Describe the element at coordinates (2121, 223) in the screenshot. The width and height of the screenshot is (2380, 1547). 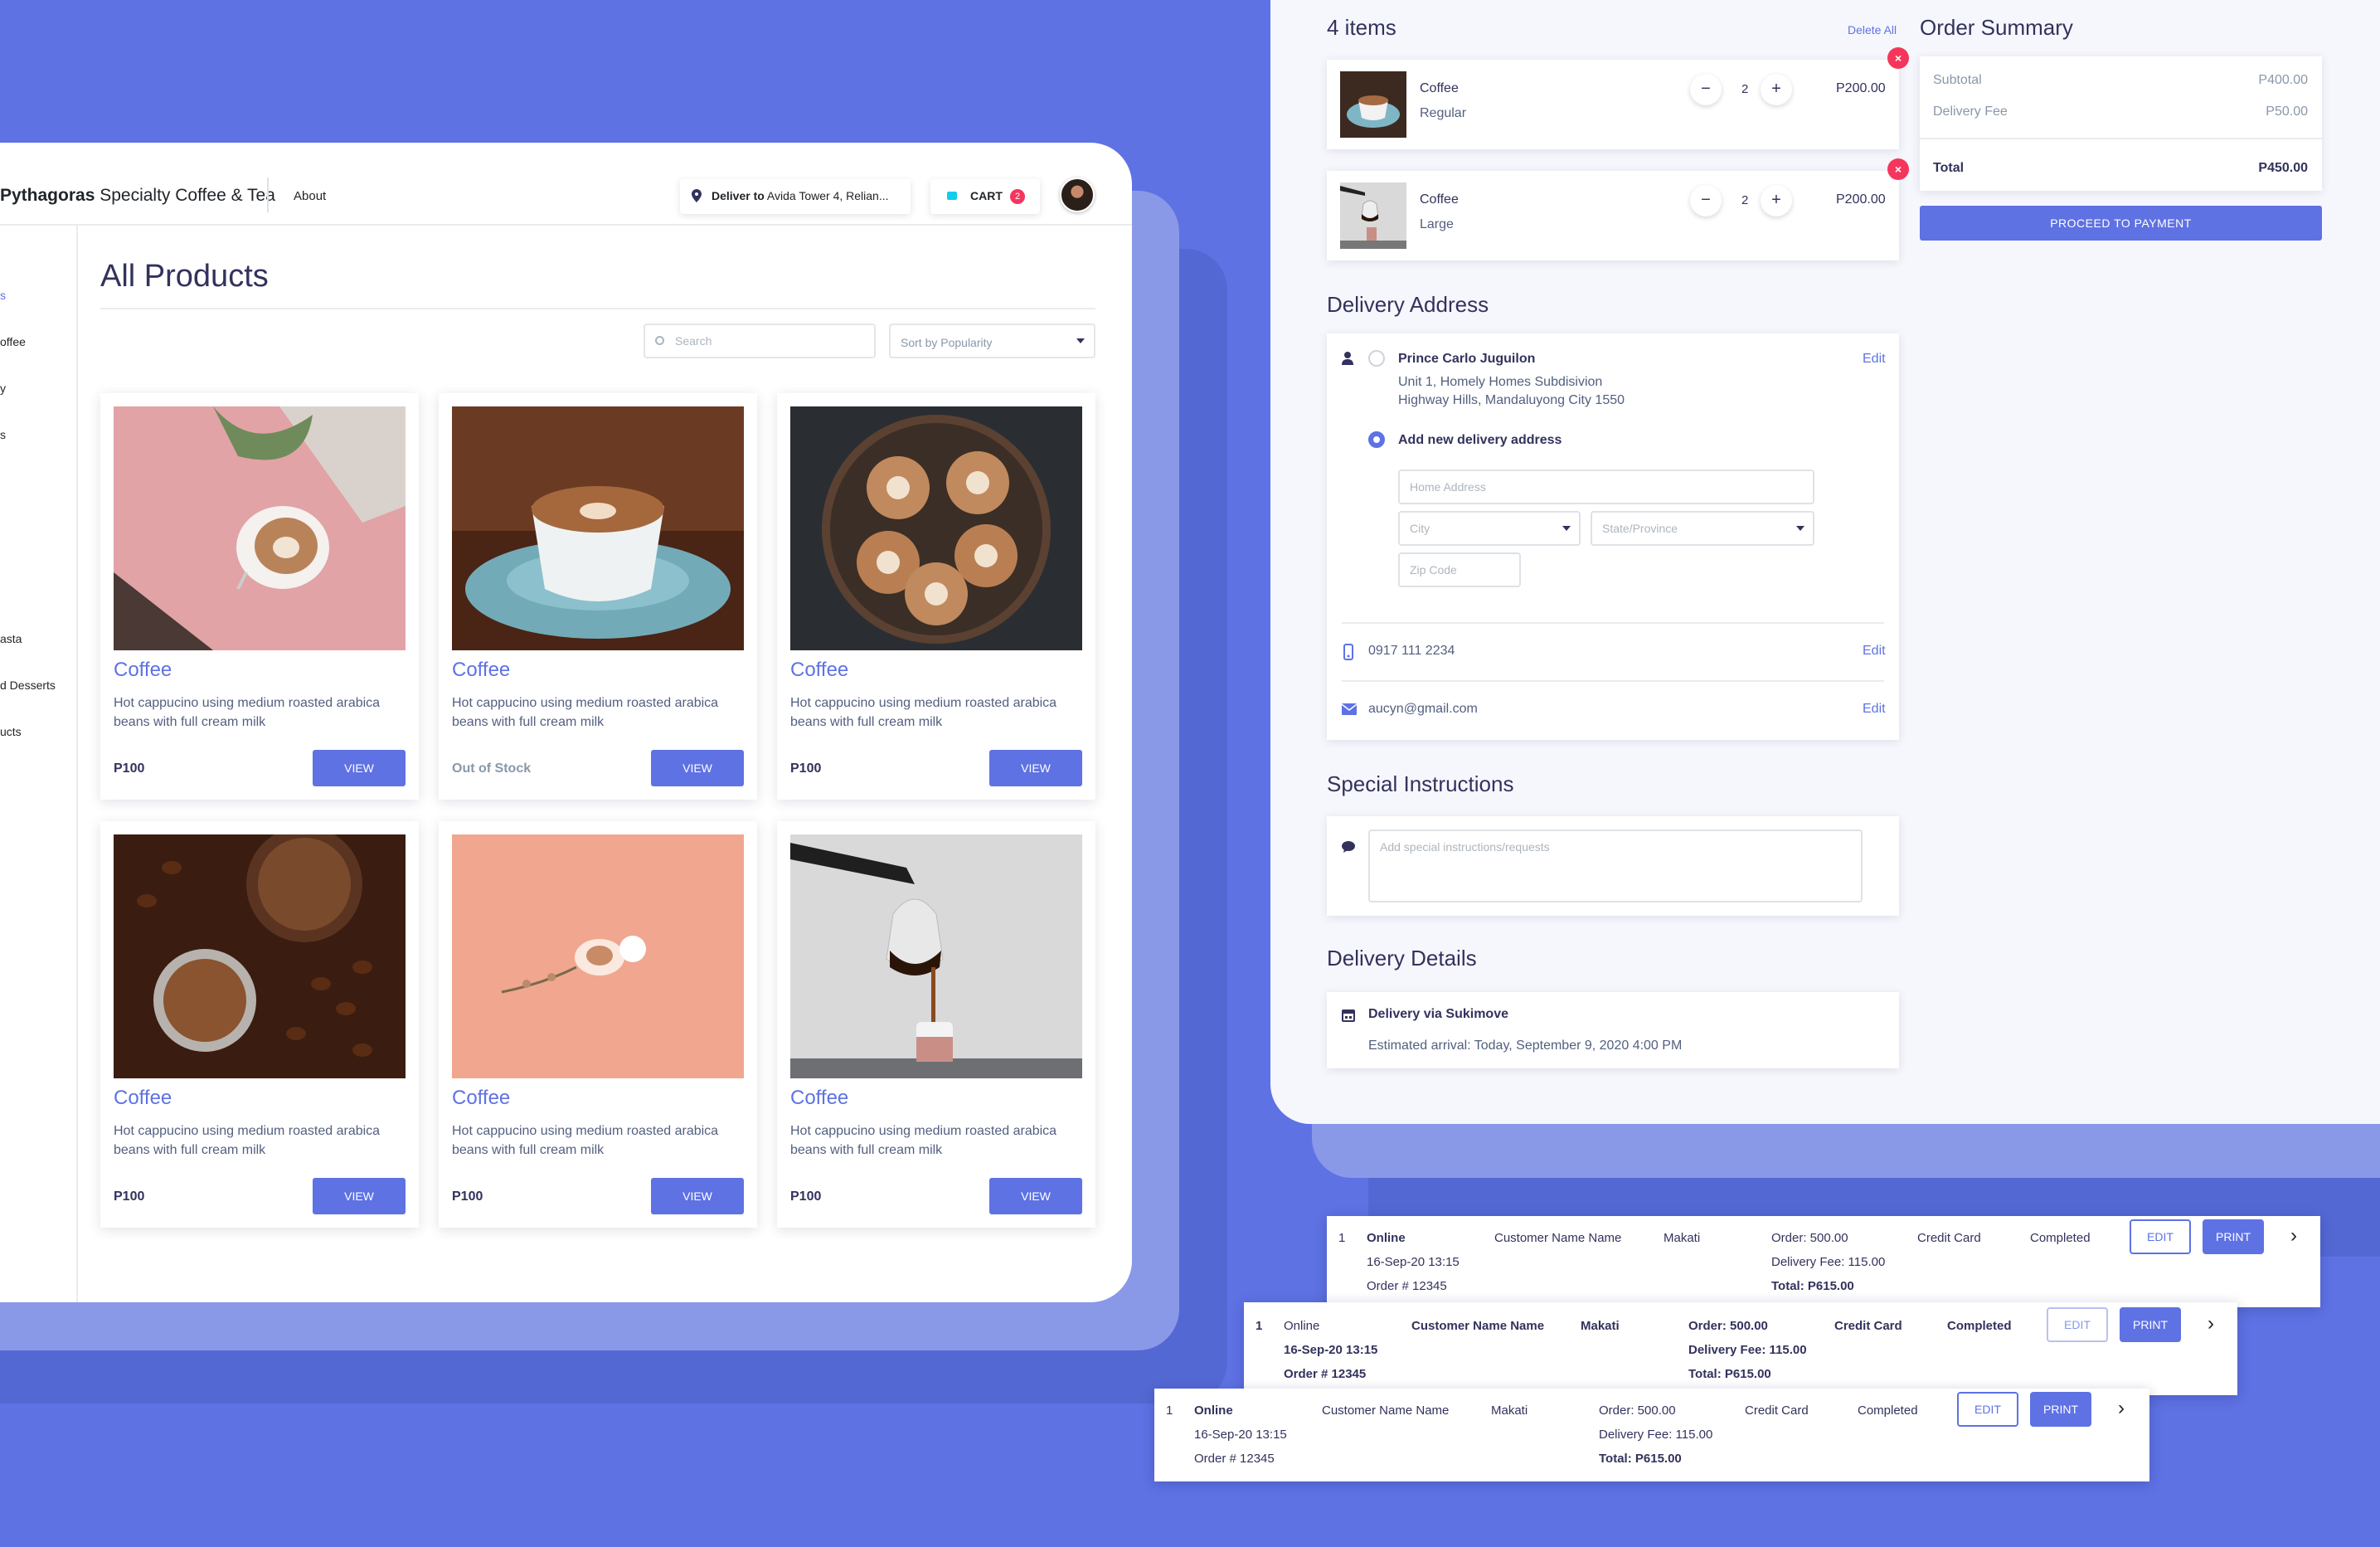
I see `proceed-to-payment-button: PROCEED TO PAYMENT` at that location.